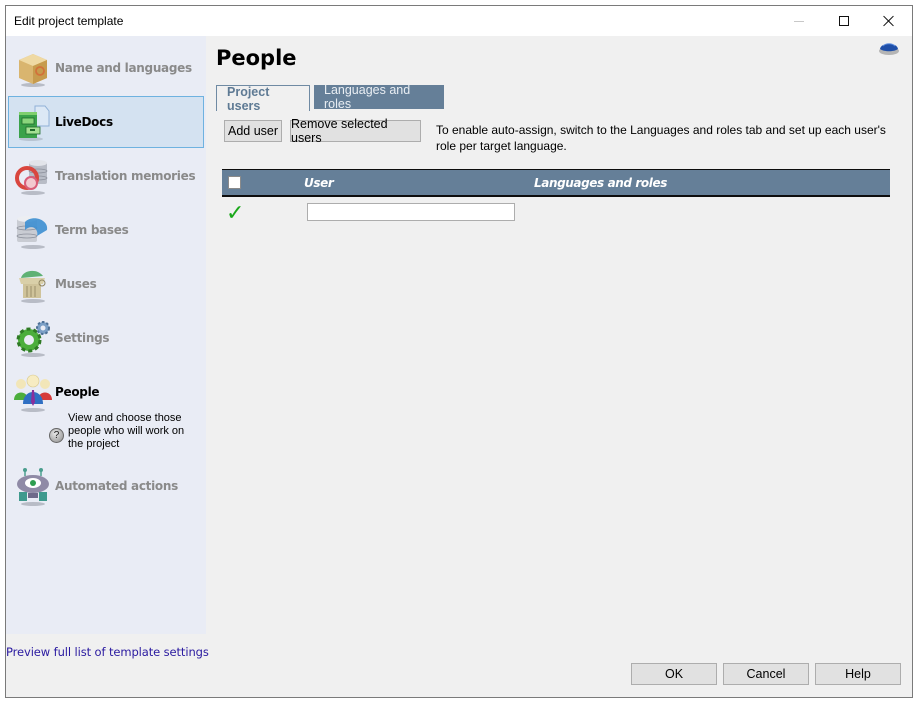 The height and width of the screenshot is (704, 918). Describe the element at coordinates (367, 97) in the screenshot. I see `tab-label: Languages and roles` at that location.